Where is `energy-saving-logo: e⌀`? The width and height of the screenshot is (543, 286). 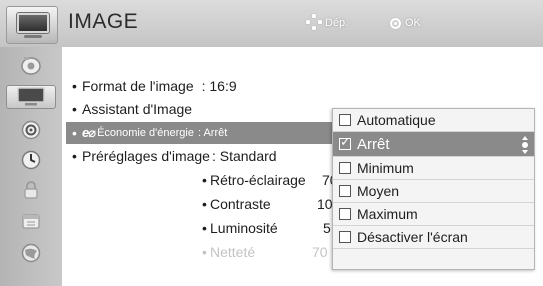
energy-saving-logo: e⌀ is located at coordinates (89, 132).